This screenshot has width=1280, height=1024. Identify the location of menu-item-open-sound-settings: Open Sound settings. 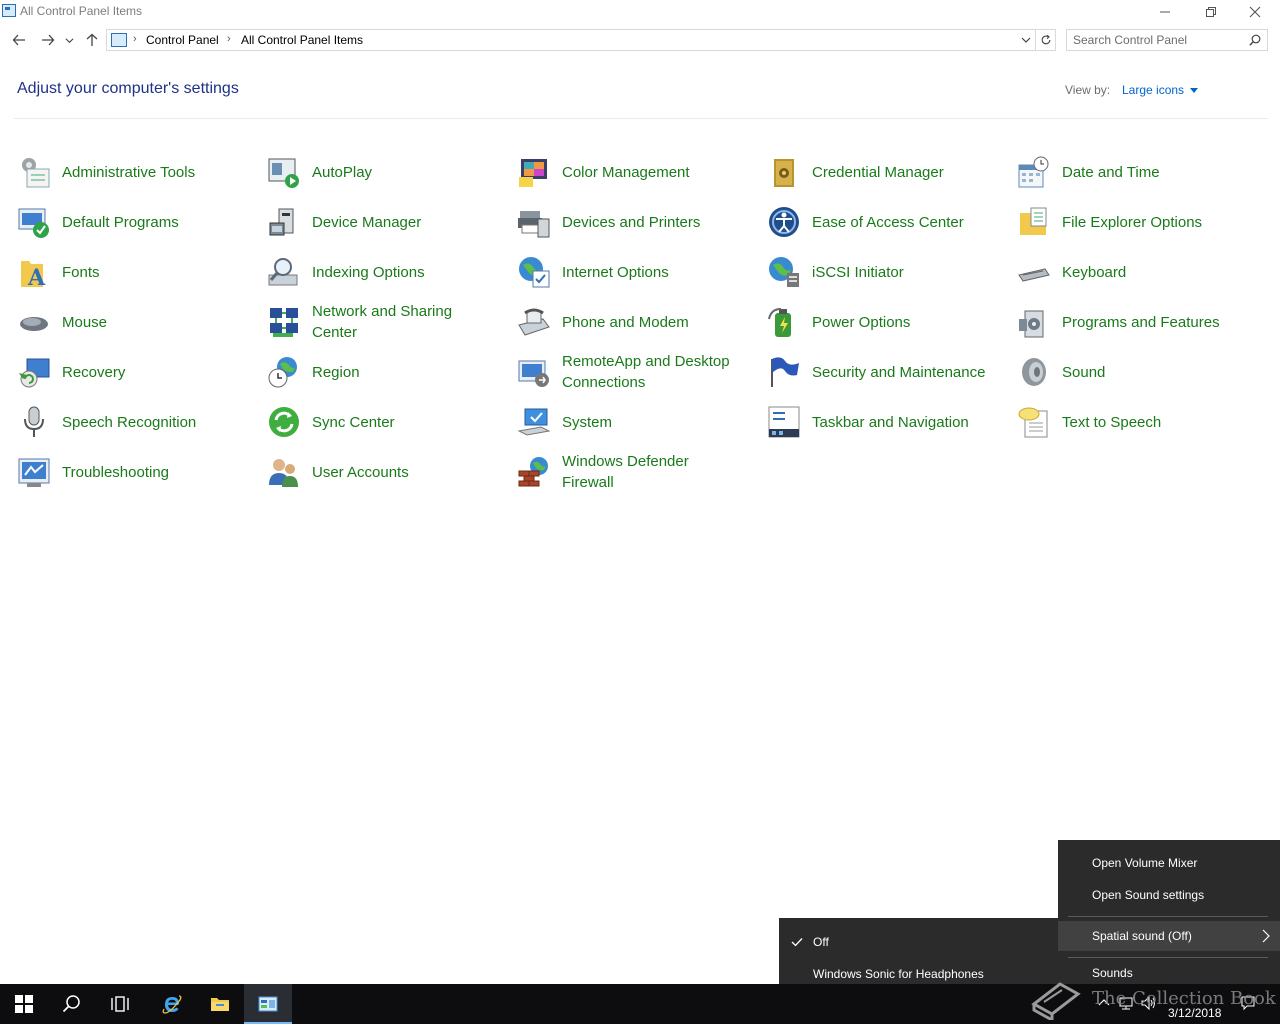
(1169, 895).